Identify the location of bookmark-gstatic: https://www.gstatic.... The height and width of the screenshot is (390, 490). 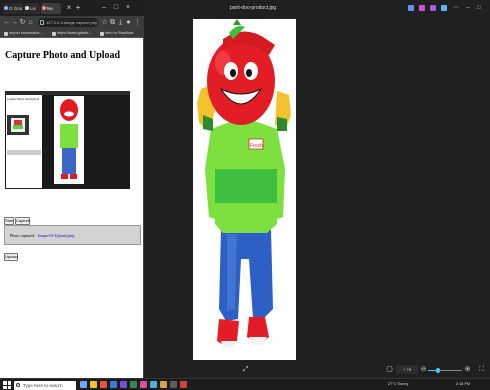
(74, 33).